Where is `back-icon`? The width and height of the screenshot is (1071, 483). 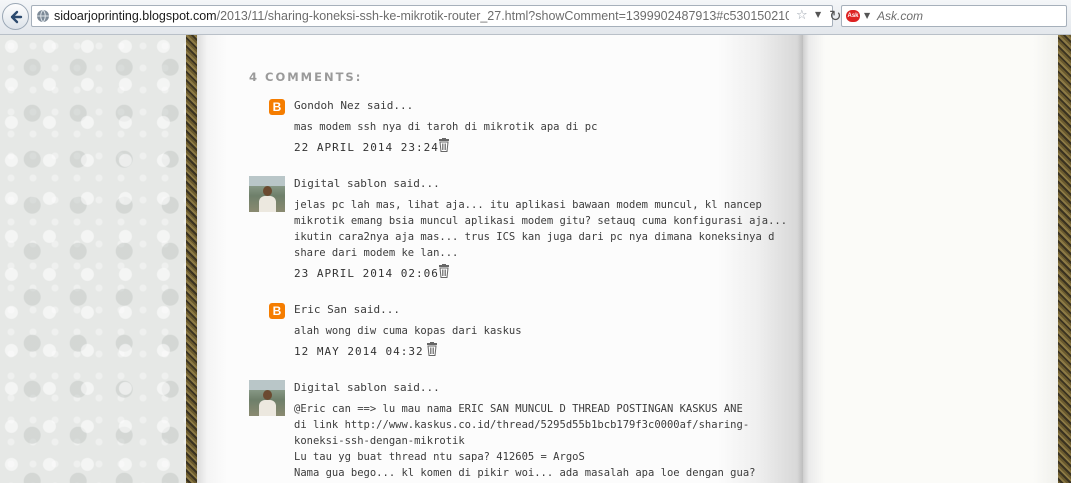
back-icon is located at coordinates (16, 17).